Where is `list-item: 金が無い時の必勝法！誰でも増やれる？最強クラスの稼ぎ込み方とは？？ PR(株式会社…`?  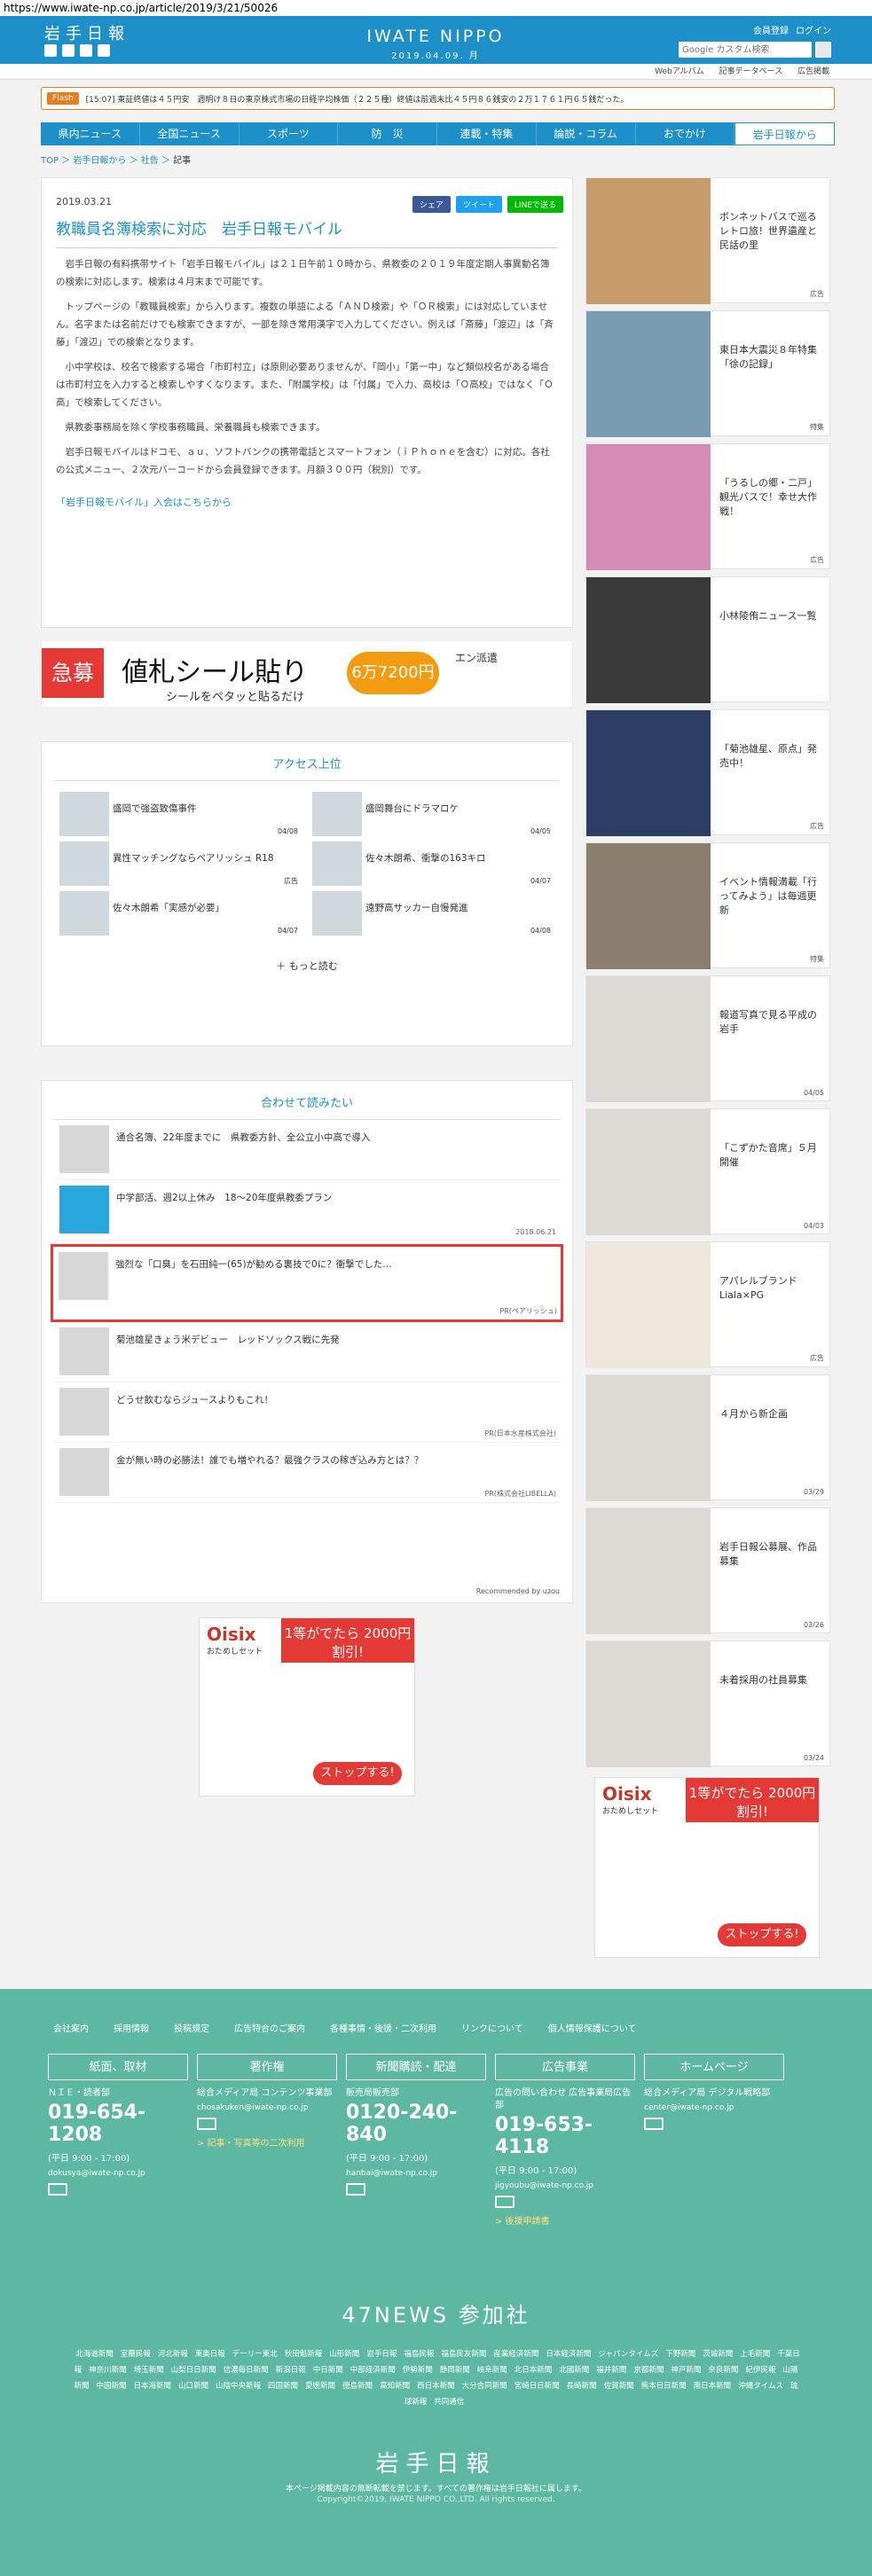
list-item: 金が無い時の必勝法！誰でも増やれる？最強クラスの稼ぎ込み方とは？？ PR(株式会社… is located at coordinates (307, 1473).